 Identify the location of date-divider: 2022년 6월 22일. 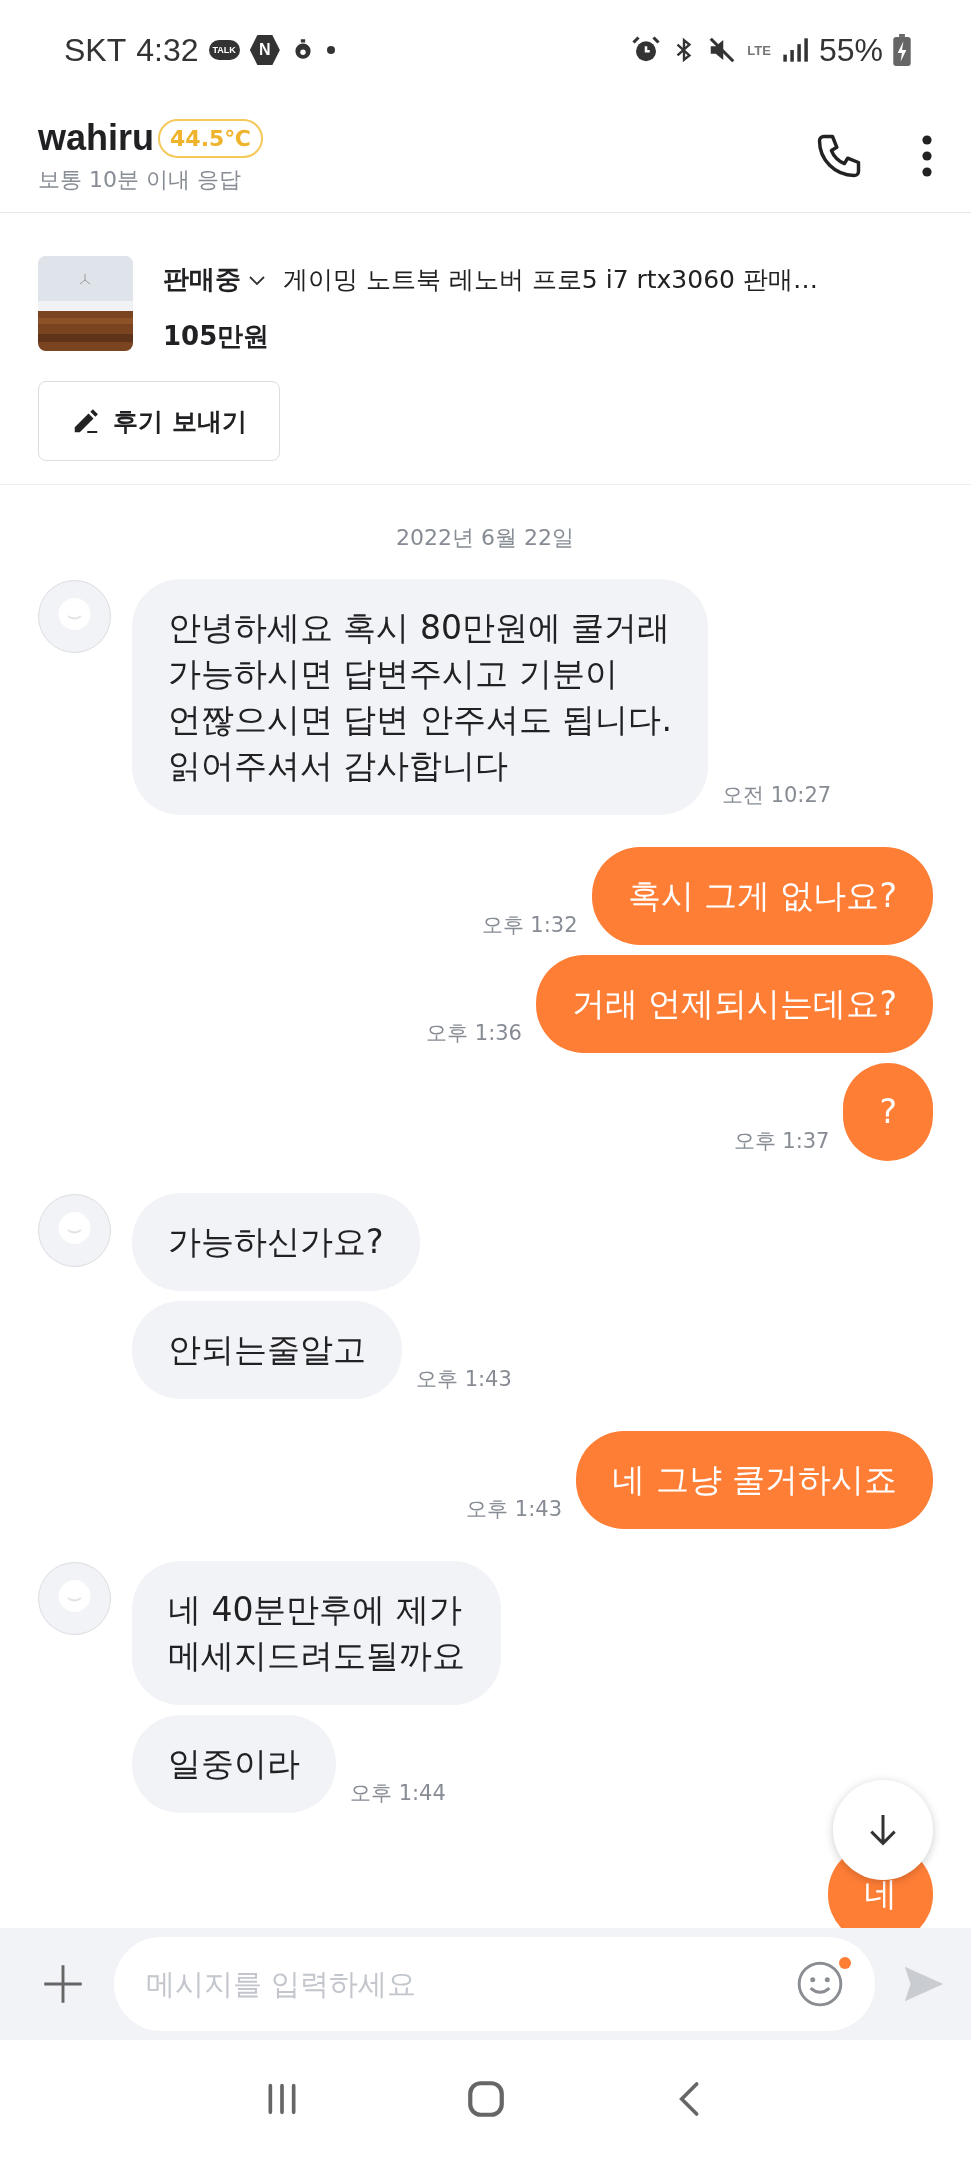
(485, 538).